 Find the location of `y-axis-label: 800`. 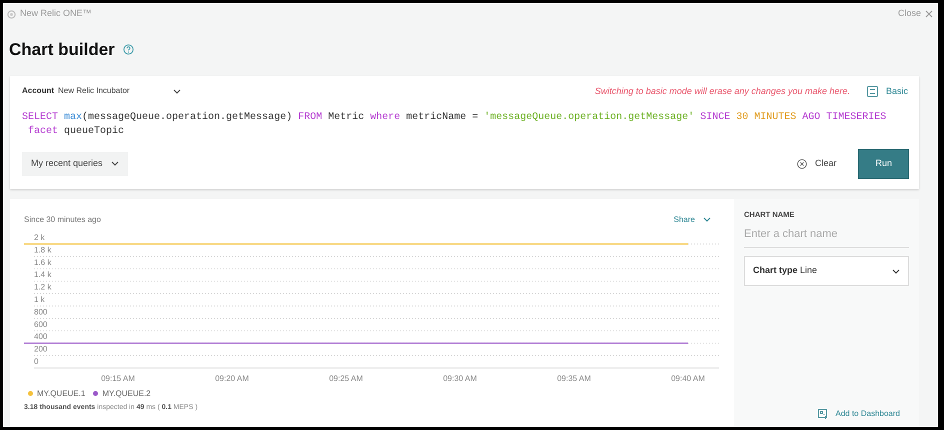

y-axis-label: 800 is located at coordinates (41, 311).